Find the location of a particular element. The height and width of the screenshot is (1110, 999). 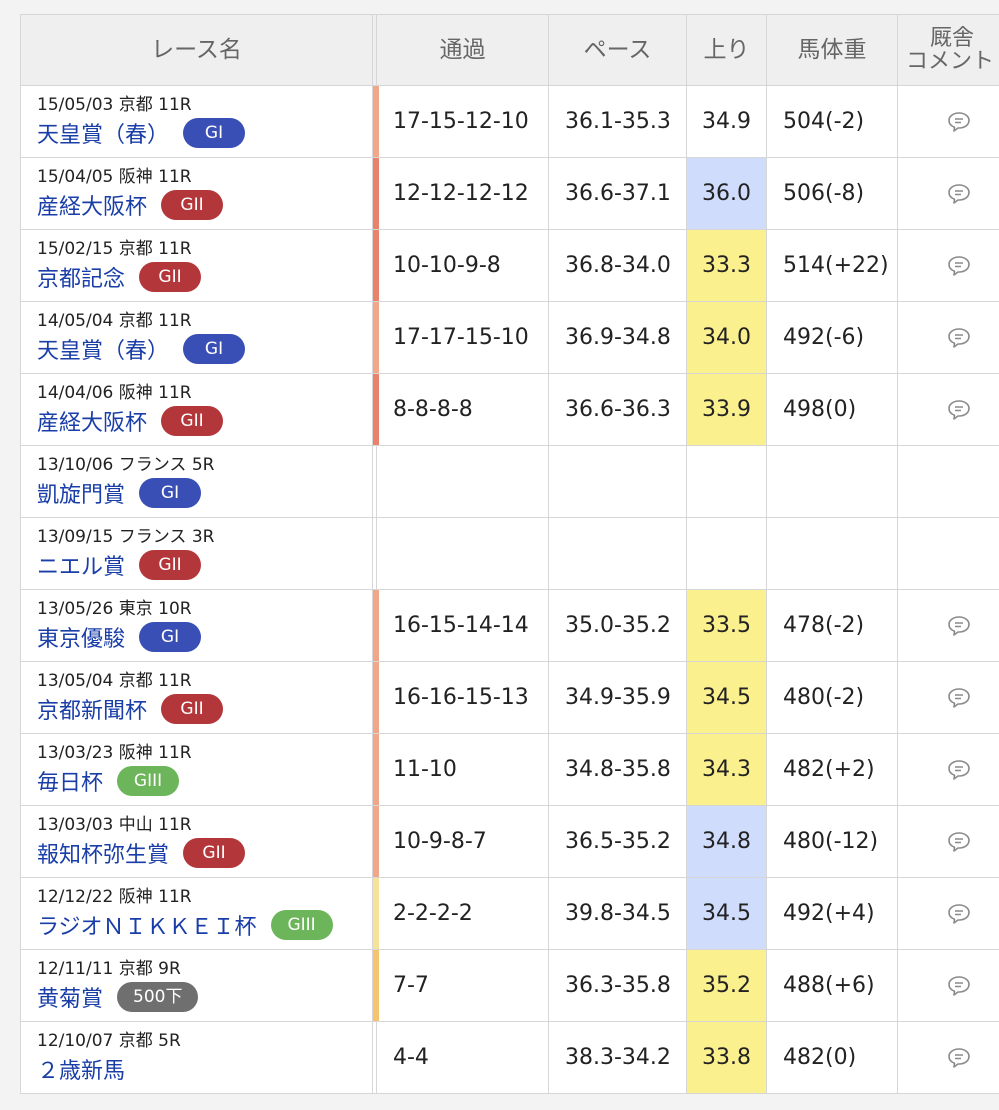

table-row: 13/10/06 フランス 5R 凱旋門賞 GI is located at coordinates (509, 481).